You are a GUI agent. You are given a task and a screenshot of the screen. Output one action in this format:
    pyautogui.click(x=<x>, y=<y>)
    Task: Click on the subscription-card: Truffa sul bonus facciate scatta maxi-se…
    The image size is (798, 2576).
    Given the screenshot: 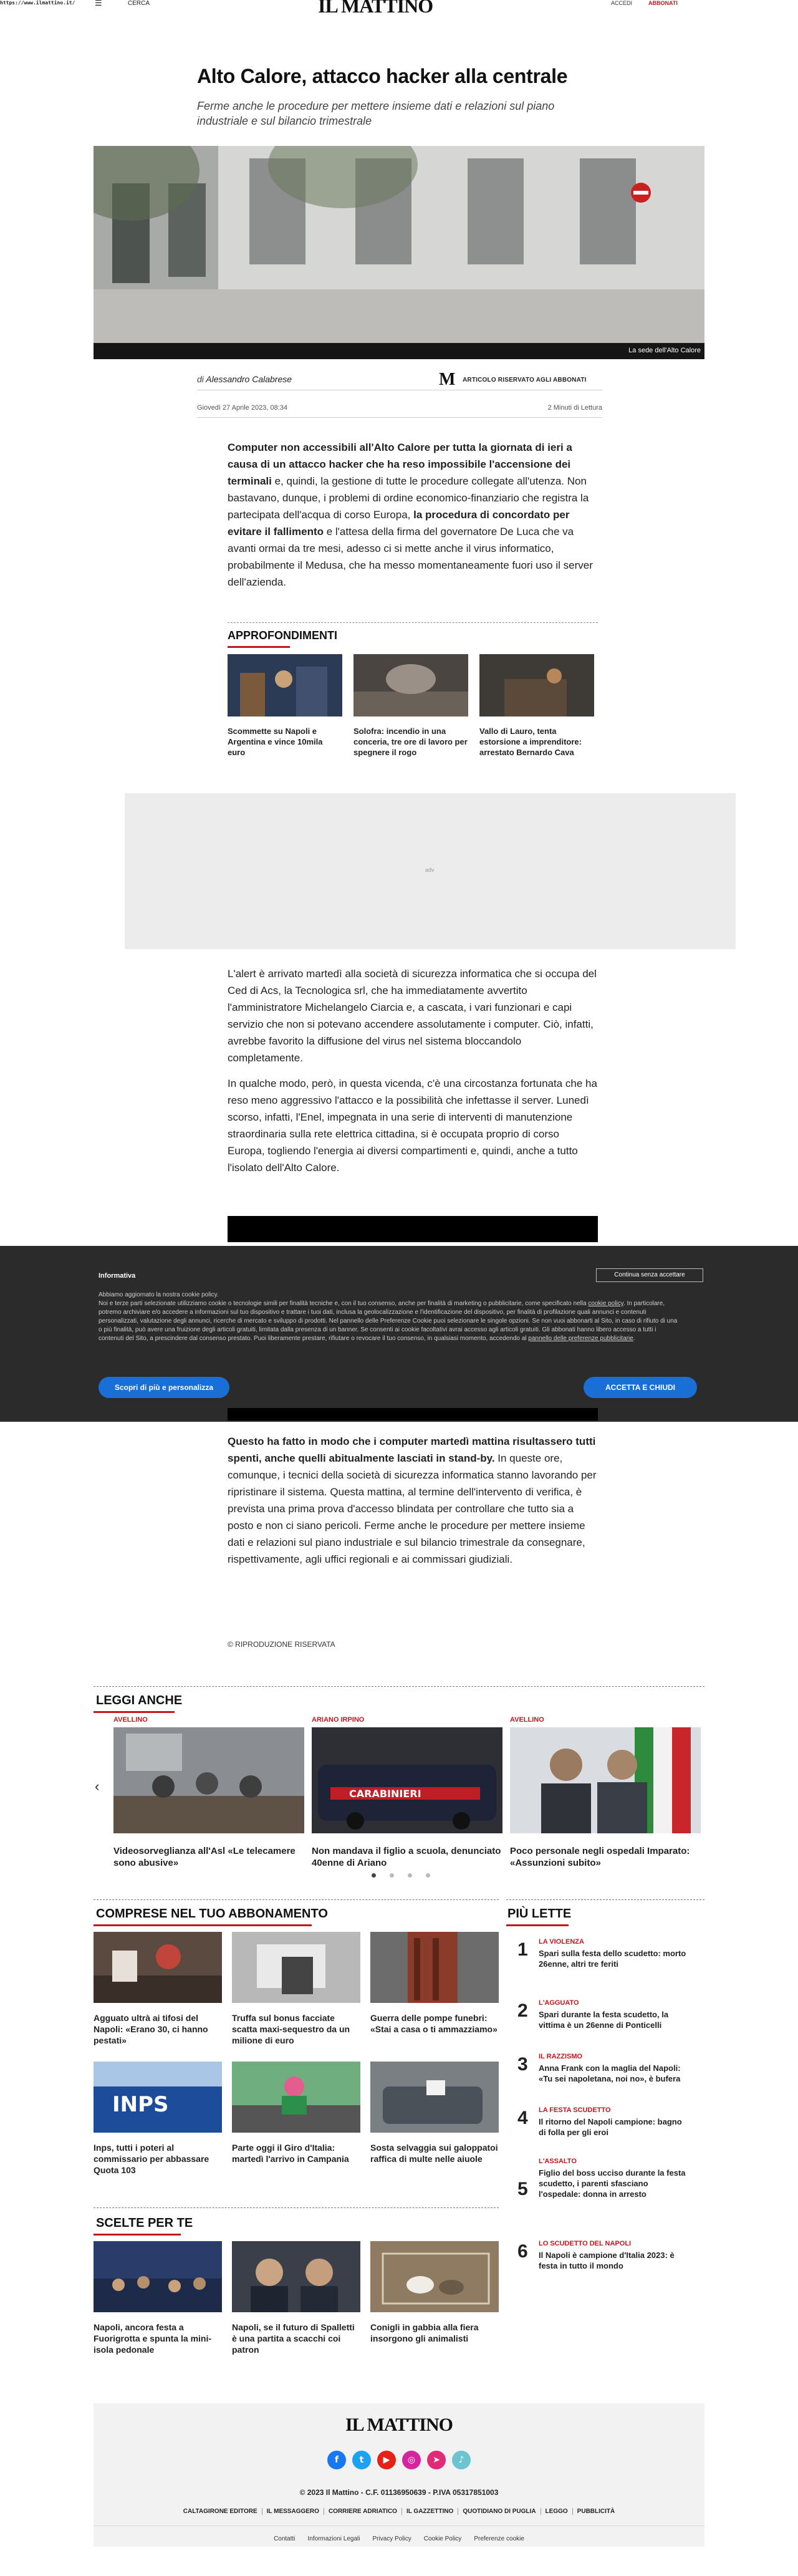 What is the action you would take?
    pyautogui.click(x=296, y=1989)
    